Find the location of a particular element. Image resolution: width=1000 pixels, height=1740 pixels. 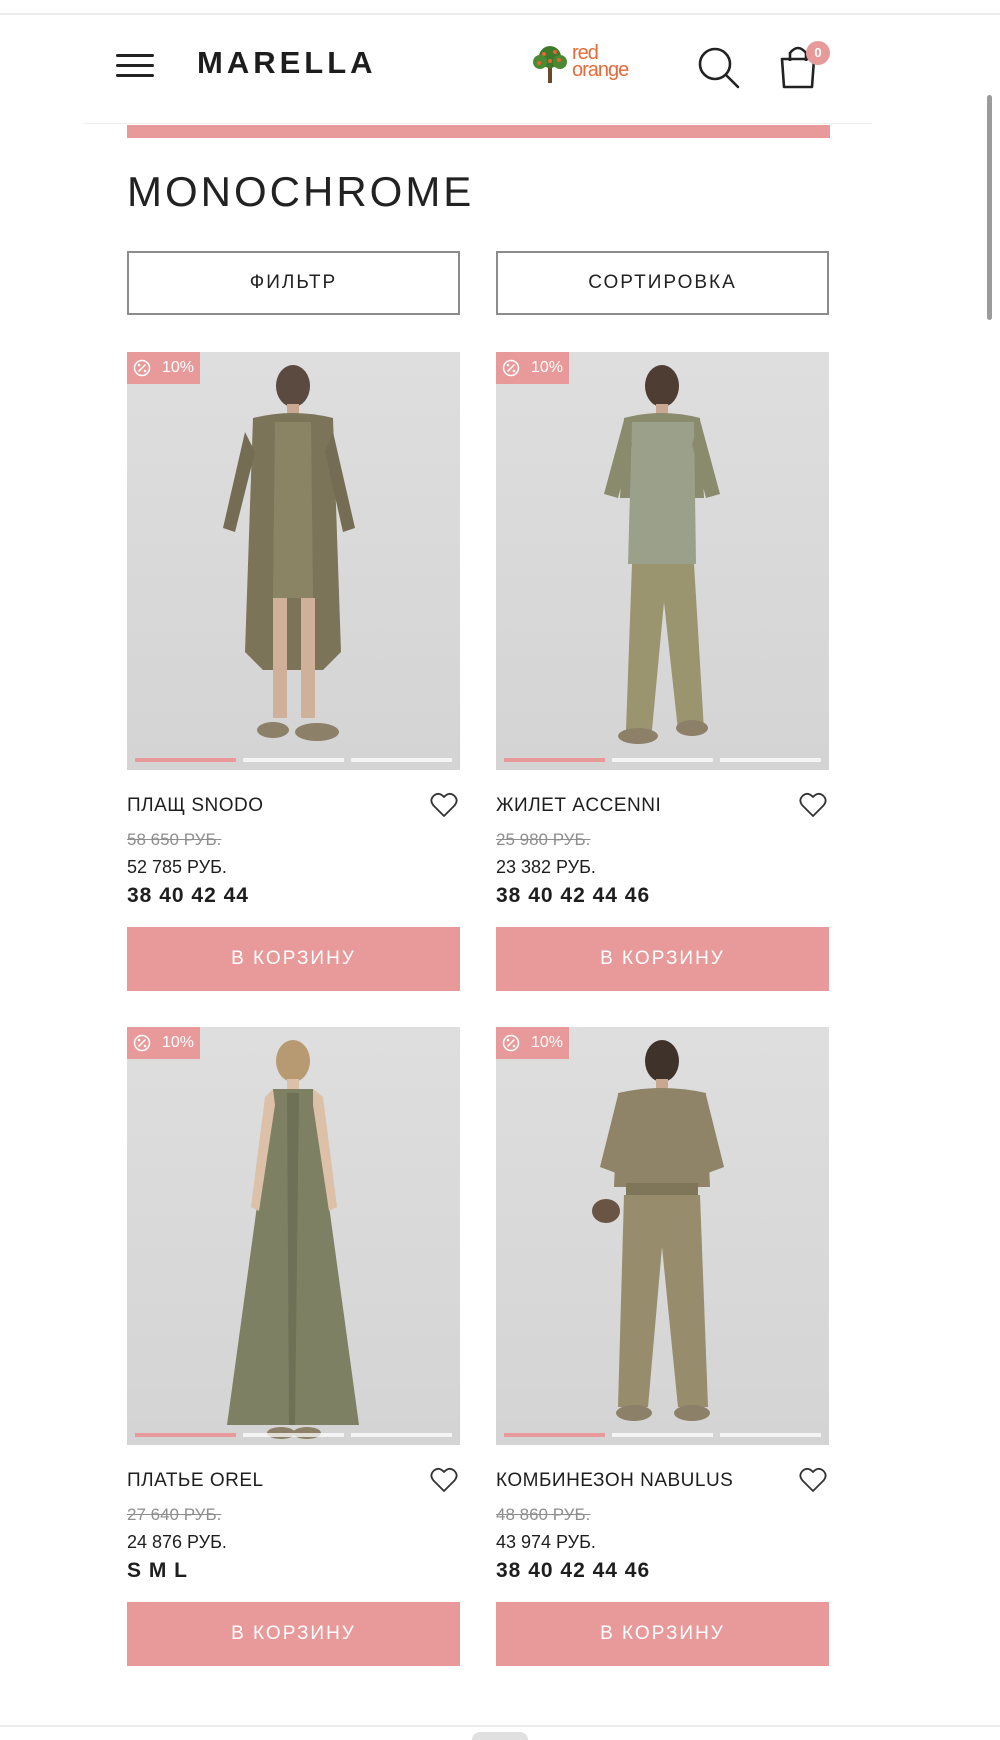

bottom-divider is located at coordinates (500, 1726).